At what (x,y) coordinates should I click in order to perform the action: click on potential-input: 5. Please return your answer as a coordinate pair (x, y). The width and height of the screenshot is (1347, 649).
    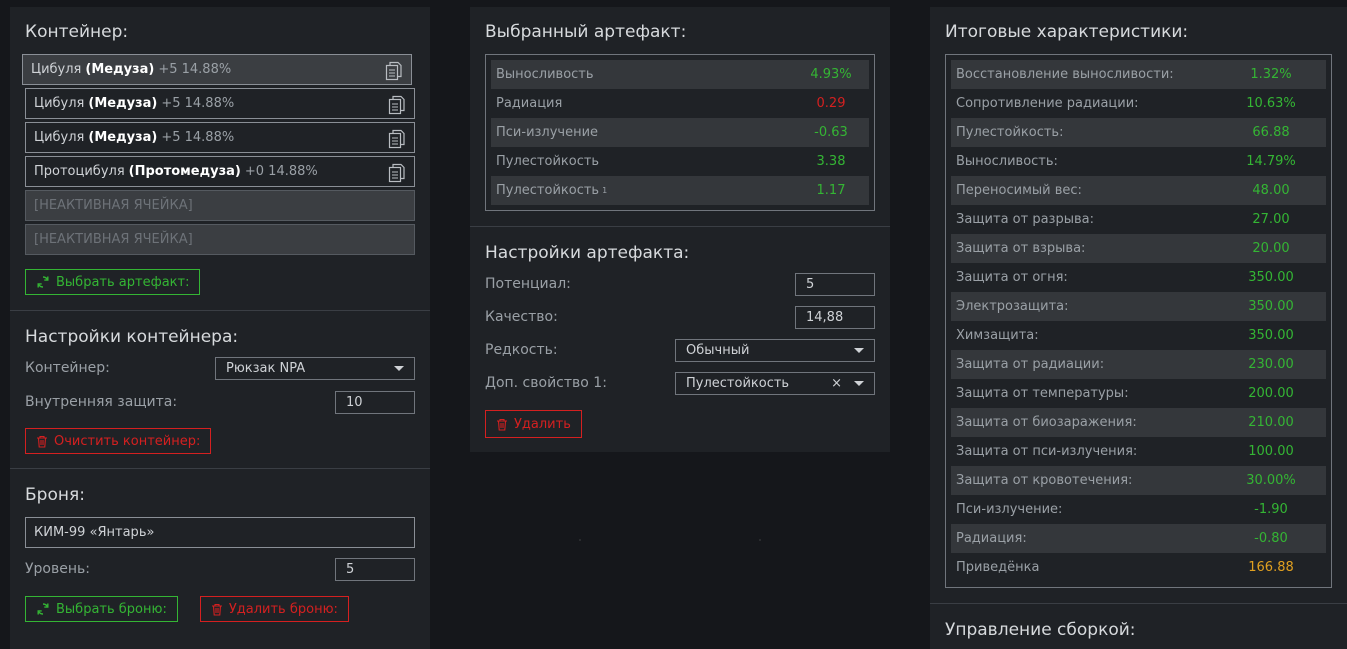
    Looking at the image, I should click on (835, 284).